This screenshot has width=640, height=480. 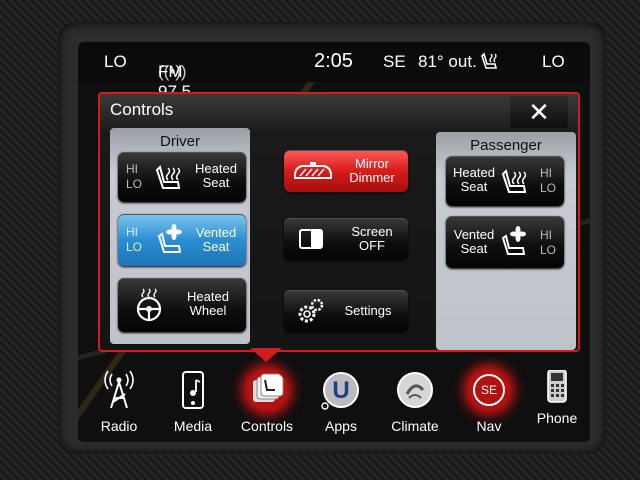 I want to click on passenger-title: Passenger, so click(x=506, y=145).